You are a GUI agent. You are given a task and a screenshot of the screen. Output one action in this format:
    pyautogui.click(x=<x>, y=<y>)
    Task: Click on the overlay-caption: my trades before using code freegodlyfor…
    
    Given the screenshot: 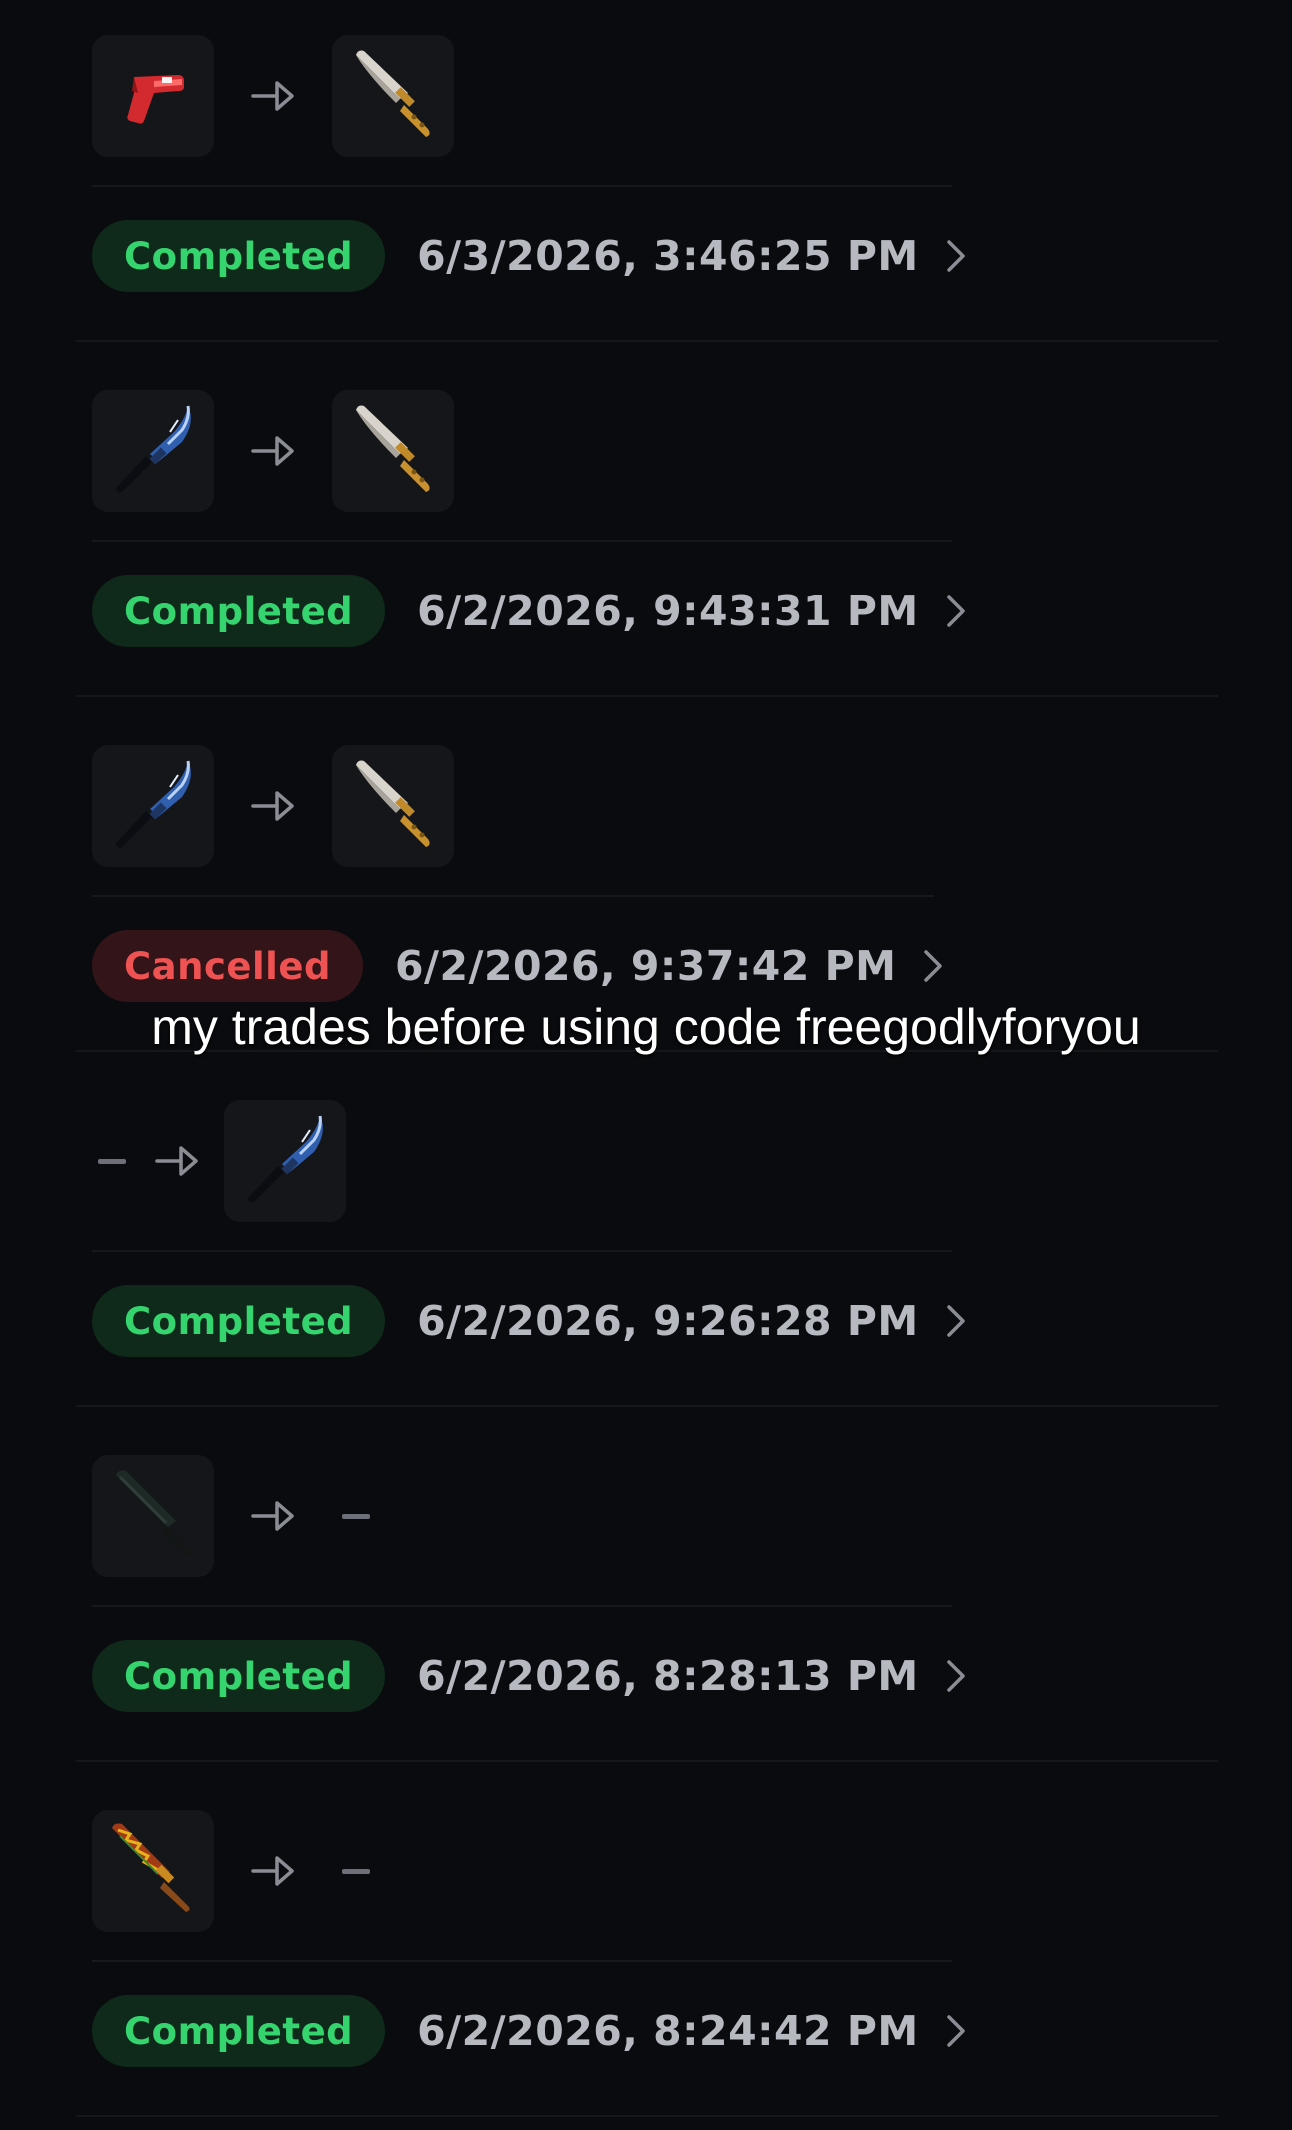 What is the action you would take?
    pyautogui.click(x=646, y=1027)
    